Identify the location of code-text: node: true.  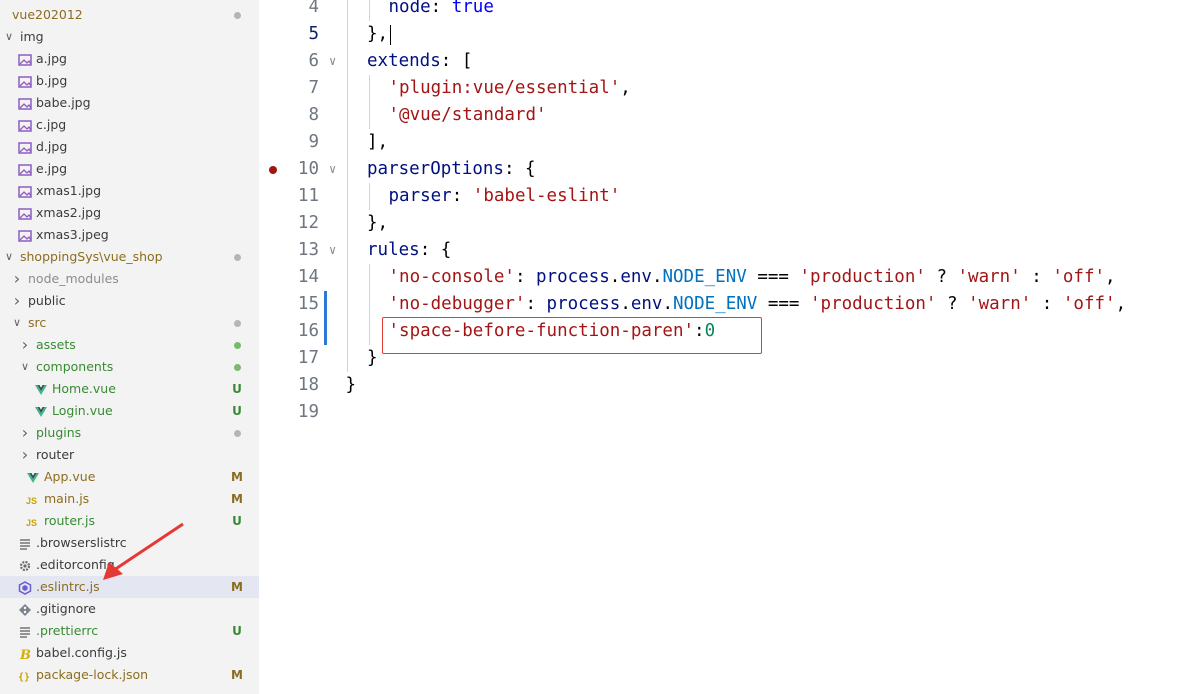
(441, 10).